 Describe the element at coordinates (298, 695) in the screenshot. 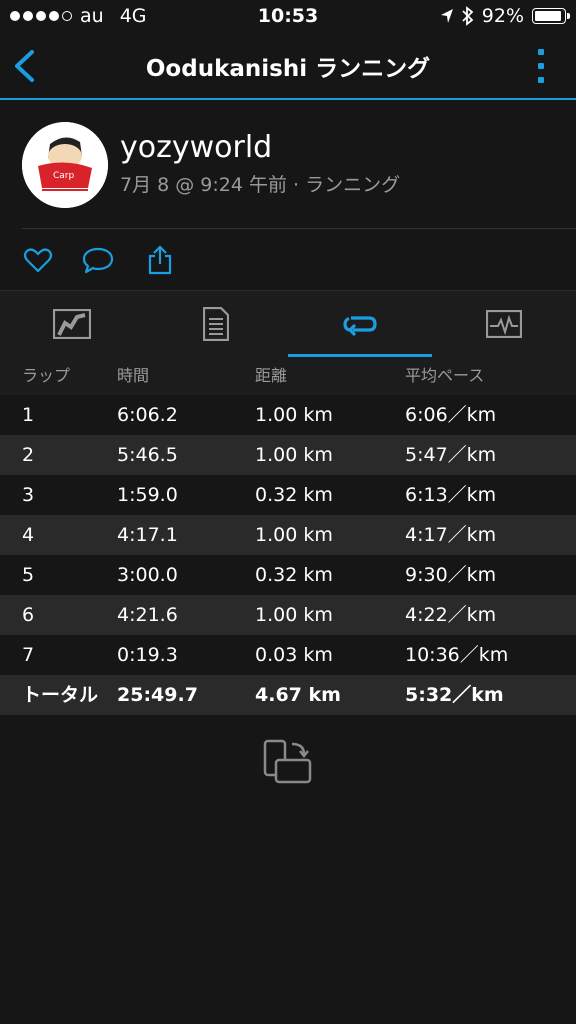

I see `total-distance: 4.67 km` at that location.